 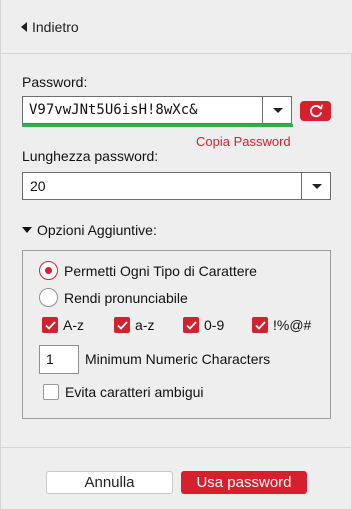 What do you see at coordinates (73, 325) in the screenshot?
I see `checkbox-uppercase-label: A-z` at bounding box center [73, 325].